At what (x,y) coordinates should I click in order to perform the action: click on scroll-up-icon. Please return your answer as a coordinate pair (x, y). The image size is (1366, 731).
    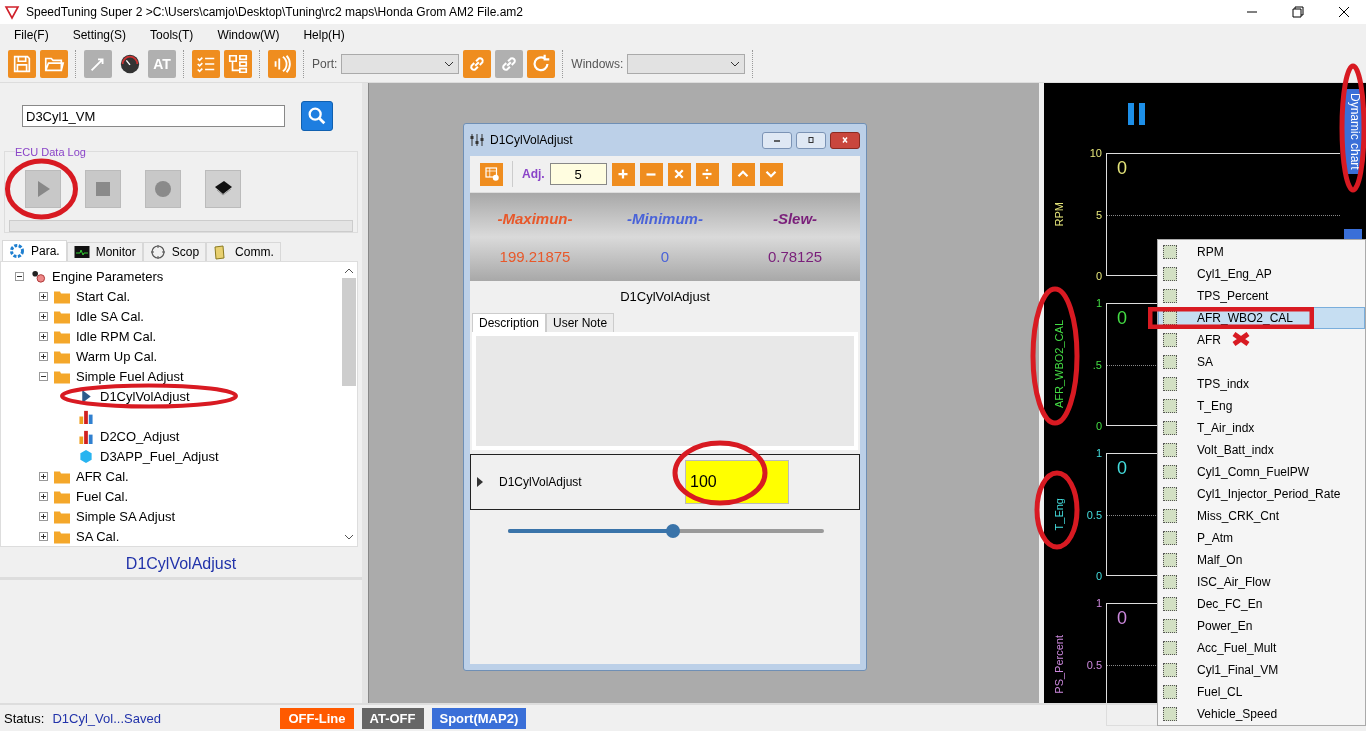
    Looking at the image, I should click on (349, 271).